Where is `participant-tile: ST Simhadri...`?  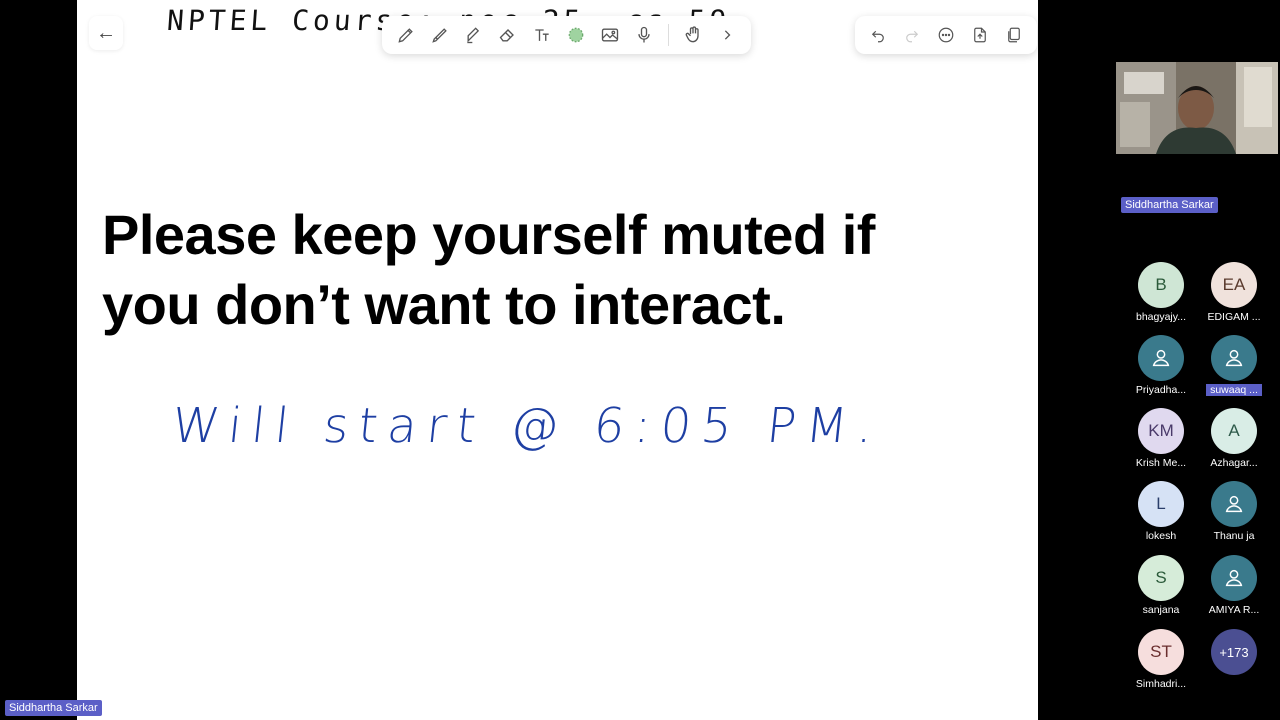
participant-tile: ST Simhadri... is located at coordinates (1161, 660).